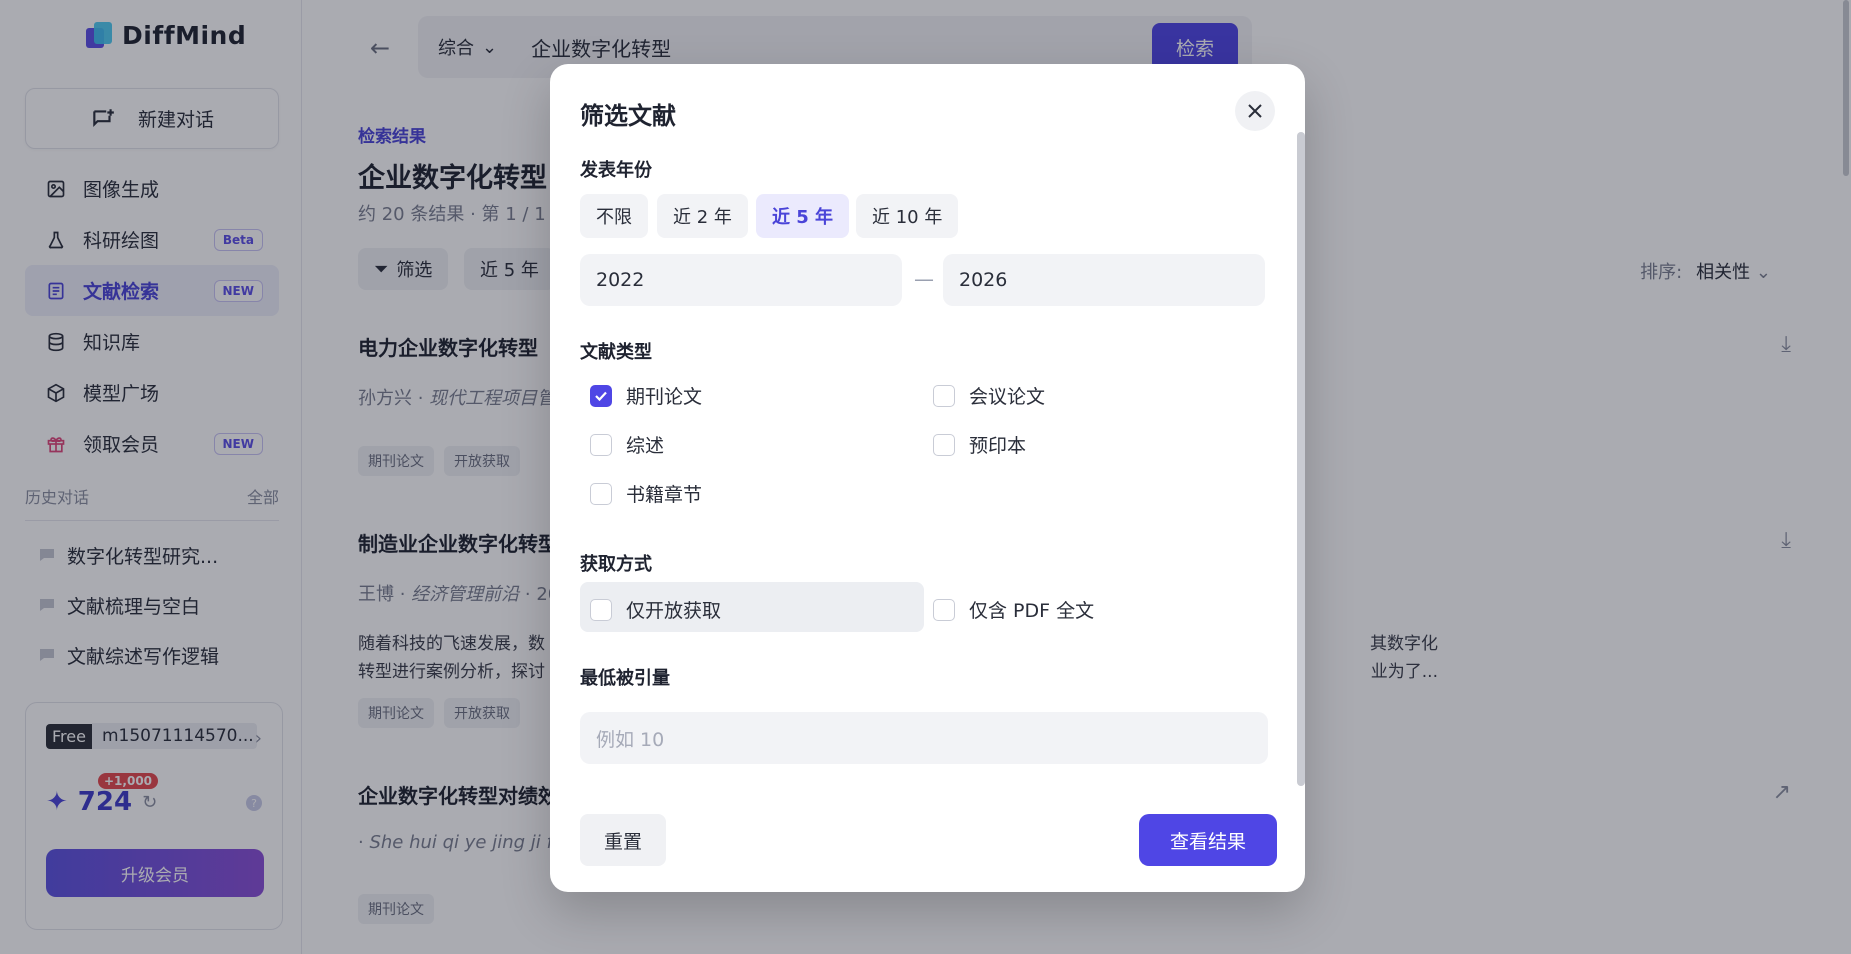 This screenshot has width=1851, height=954. I want to click on check-icon, so click(601, 396).